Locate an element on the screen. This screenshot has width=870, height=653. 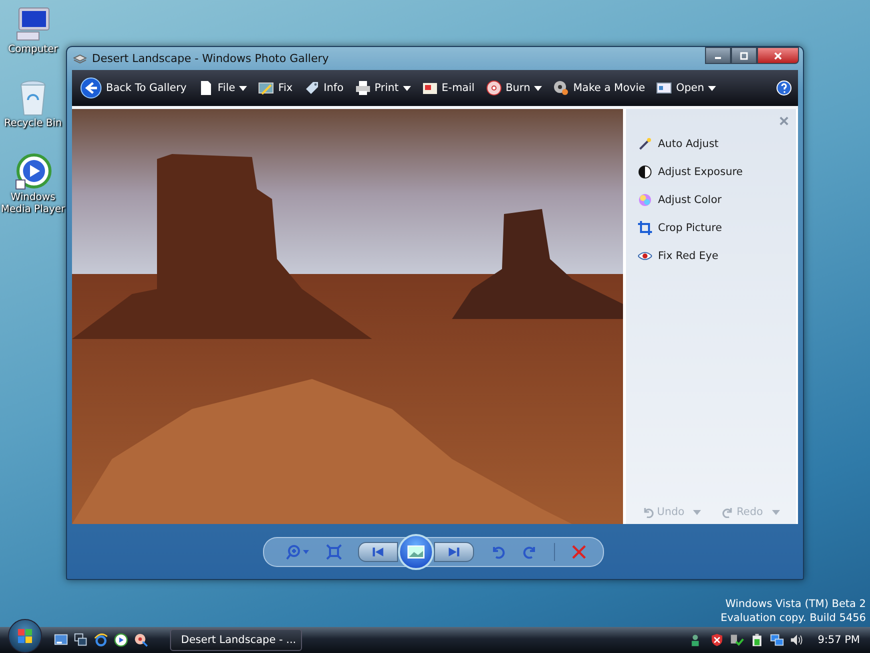
fix-option: Adjust Exposure is located at coordinates (716, 172).